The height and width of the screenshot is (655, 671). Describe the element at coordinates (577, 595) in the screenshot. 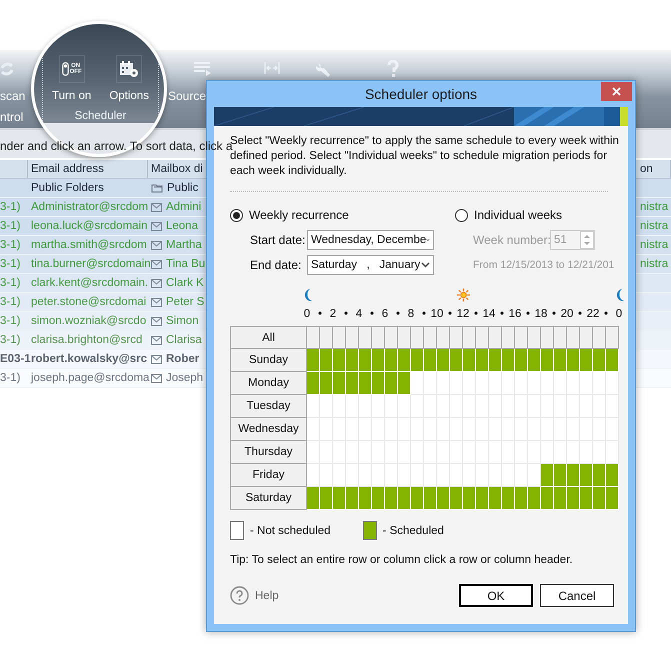

I see `dialog-button: Cancel` at that location.